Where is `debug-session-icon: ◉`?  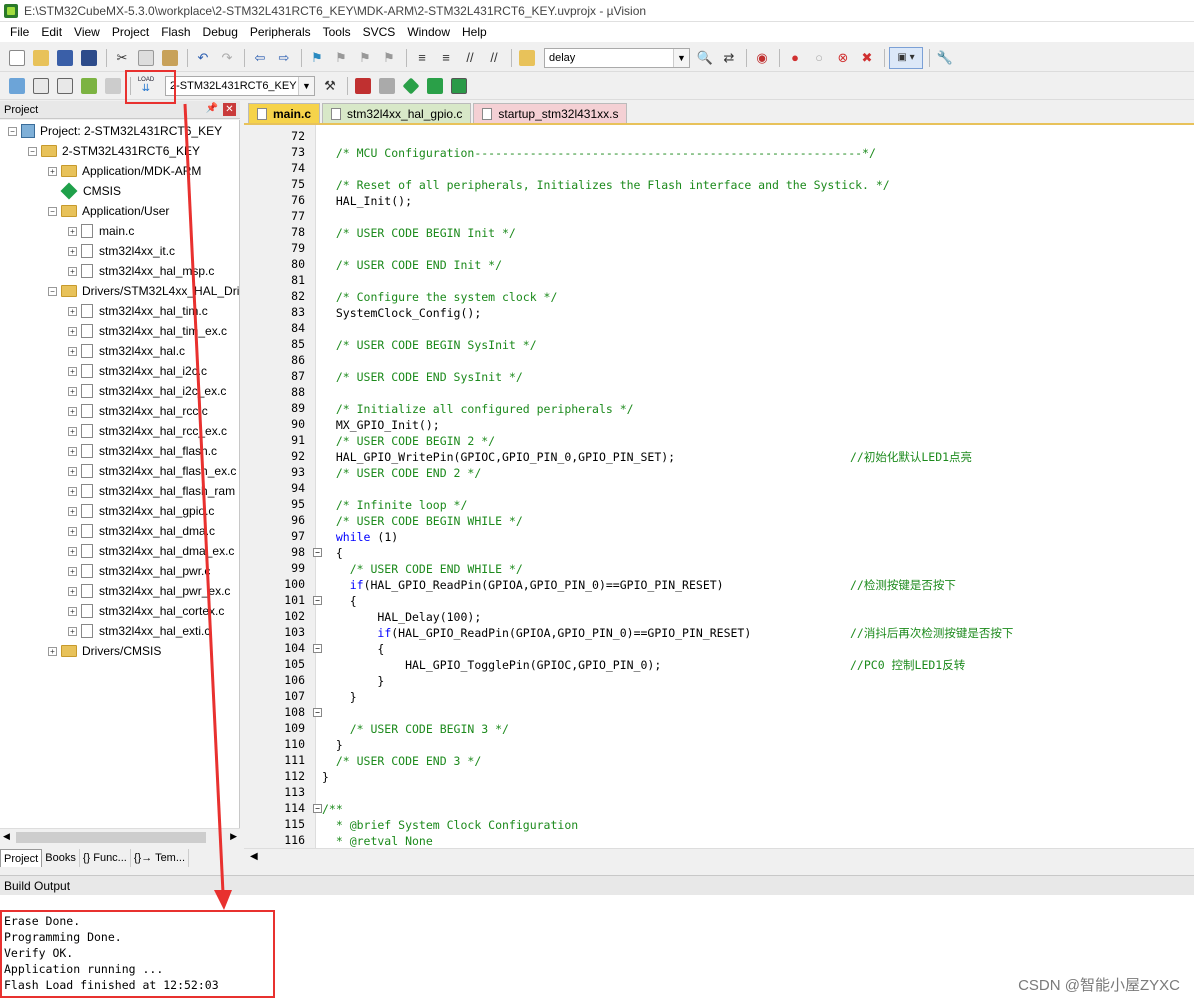
debug-session-icon: ◉ is located at coordinates (762, 58).